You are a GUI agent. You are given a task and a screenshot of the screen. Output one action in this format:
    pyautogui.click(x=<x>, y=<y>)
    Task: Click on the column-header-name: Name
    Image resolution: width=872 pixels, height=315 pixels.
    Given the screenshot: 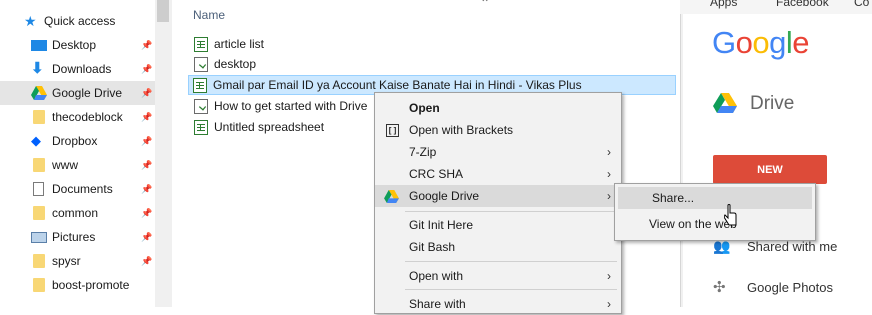 What is the action you would take?
    pyautogui.click(x=209, y=15)
    